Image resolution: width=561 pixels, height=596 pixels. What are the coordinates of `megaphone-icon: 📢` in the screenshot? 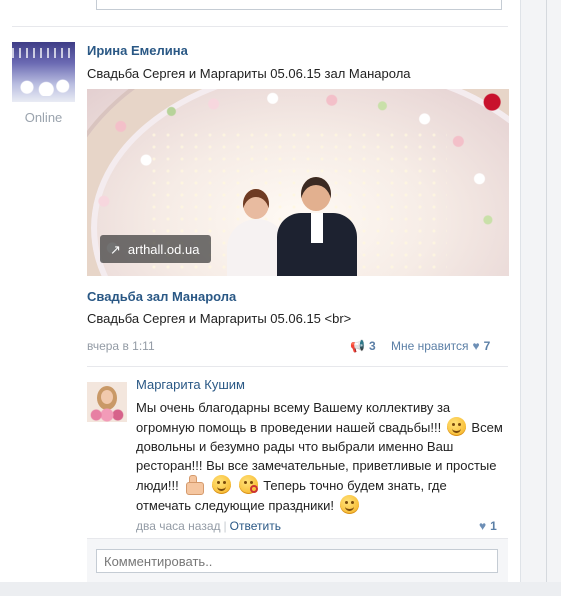 It's located at (357, 346).